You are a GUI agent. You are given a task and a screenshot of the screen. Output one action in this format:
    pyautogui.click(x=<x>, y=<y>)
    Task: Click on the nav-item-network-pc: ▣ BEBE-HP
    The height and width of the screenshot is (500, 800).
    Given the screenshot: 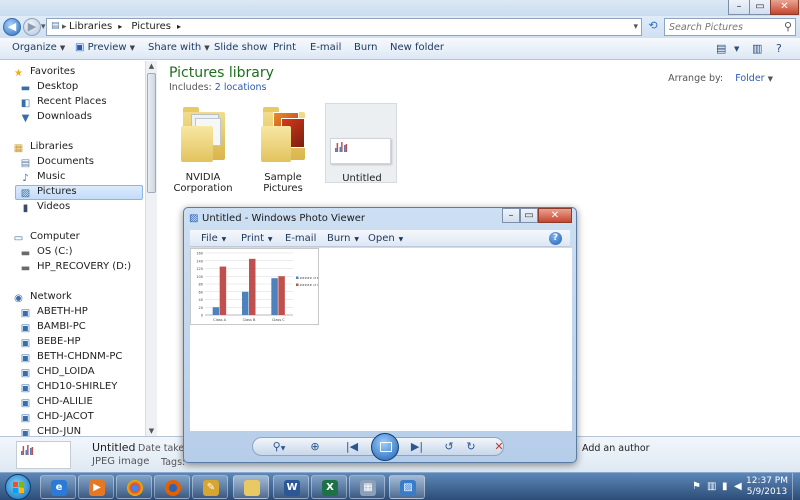 What is the action you would take?
    pyautogui.click(x=50, y=343)
    